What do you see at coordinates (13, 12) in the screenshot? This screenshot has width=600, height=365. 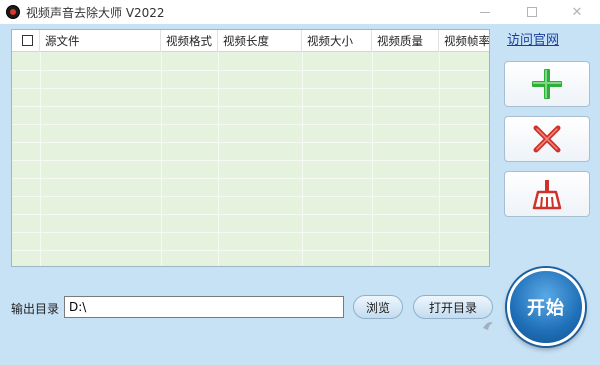 I see `app-logo-icon` at bounding box center [13, 12].